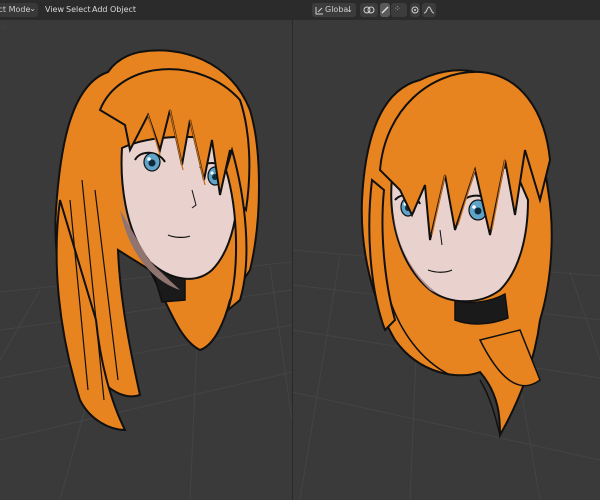 The image size is (600, 500). What do you see at coordinates (100, 10) in the screenshot?
I see `menu-add: Add` at bounding box center [100, 10].